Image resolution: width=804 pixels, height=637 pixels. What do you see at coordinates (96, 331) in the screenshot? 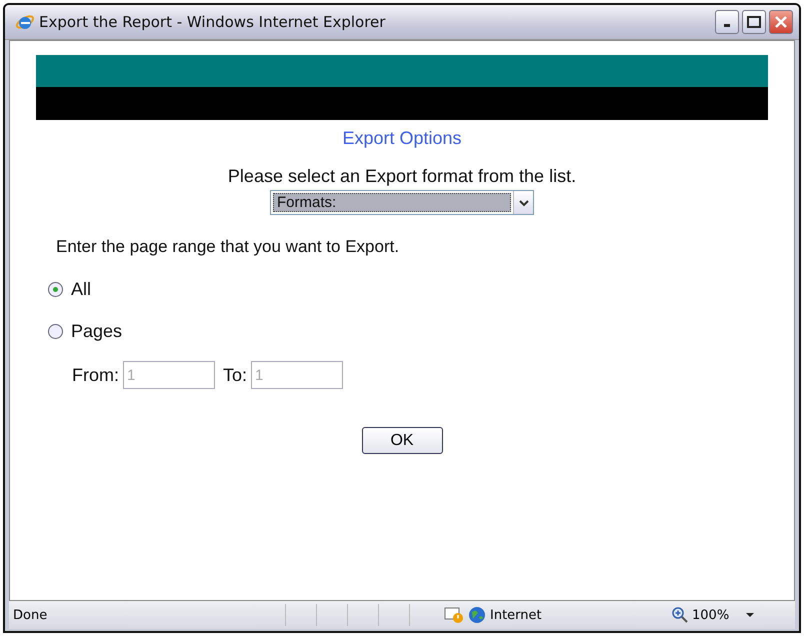
I see `radio-label: Pages` at bounding box center [96, 331].